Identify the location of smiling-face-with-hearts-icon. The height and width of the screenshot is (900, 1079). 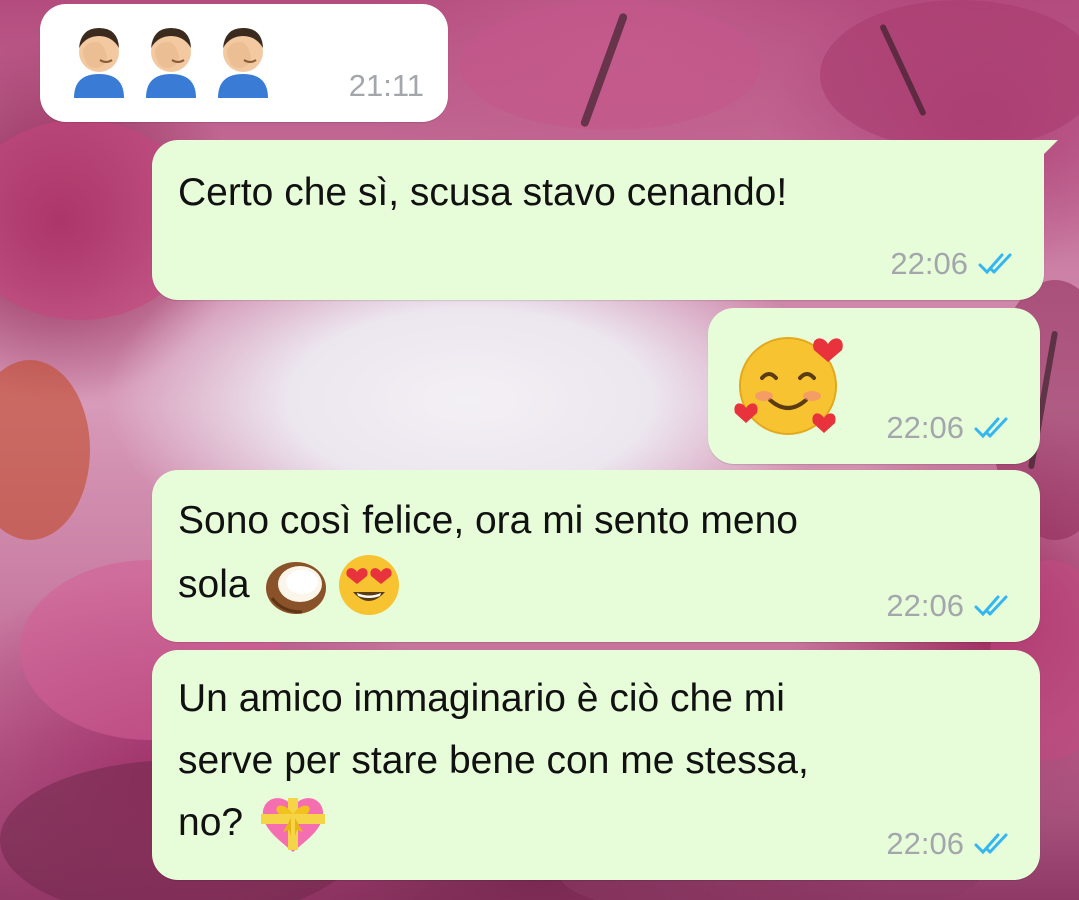
(788, 386).